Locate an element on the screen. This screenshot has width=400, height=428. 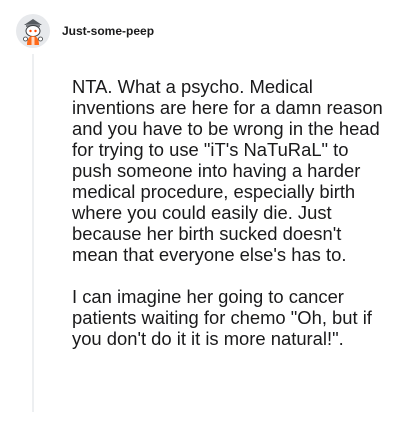
snoo-avatar-icon is located at coordinates (33, 31).